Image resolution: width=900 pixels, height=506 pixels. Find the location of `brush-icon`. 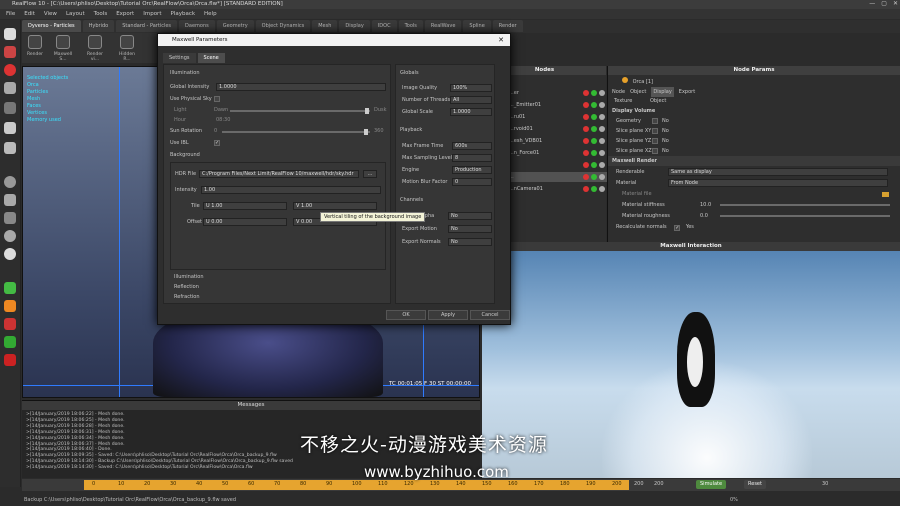

brush-icon is located at coordinates (10, 288).